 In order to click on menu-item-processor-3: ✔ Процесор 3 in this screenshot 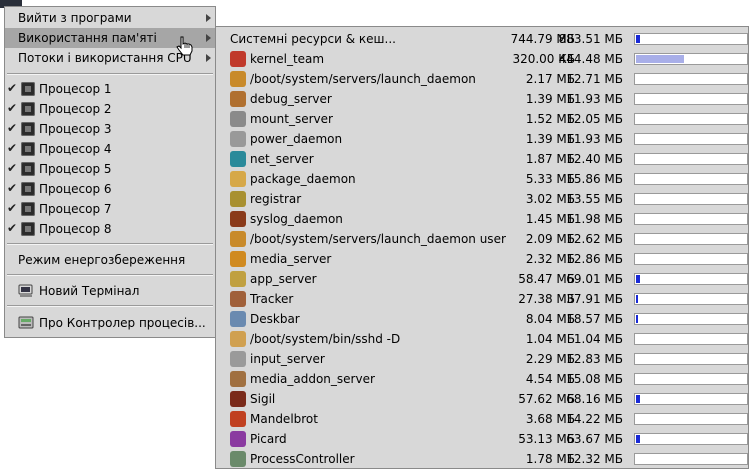, I will do `click(110, 129)`.